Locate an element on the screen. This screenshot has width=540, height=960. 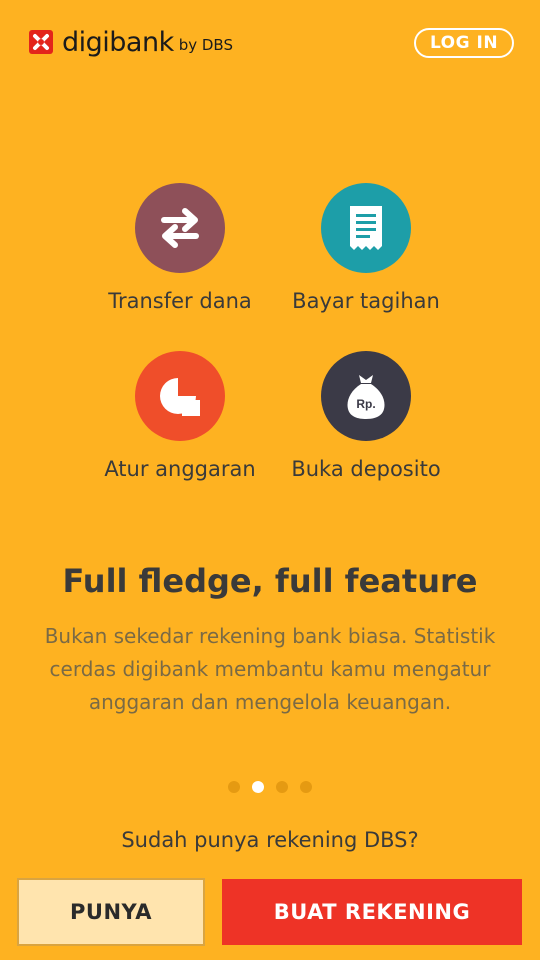
transfer-arrows-icon is located at coordinates (180, 228).